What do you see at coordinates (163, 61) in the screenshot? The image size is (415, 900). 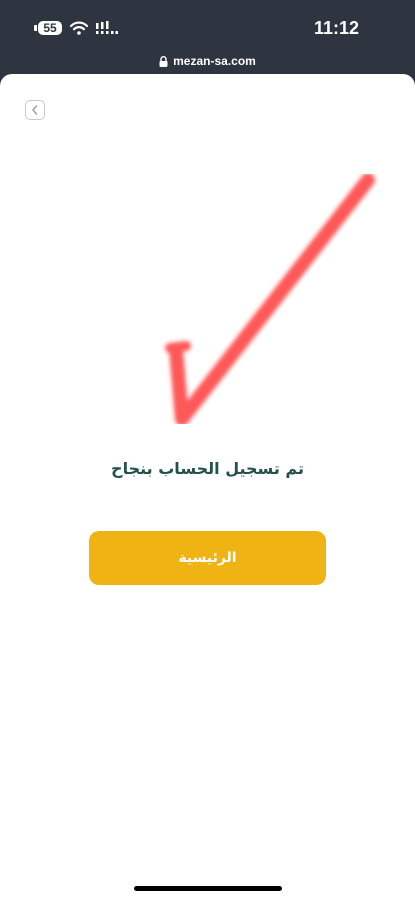 I see `lock-icon` at bounding box center [163, 61].